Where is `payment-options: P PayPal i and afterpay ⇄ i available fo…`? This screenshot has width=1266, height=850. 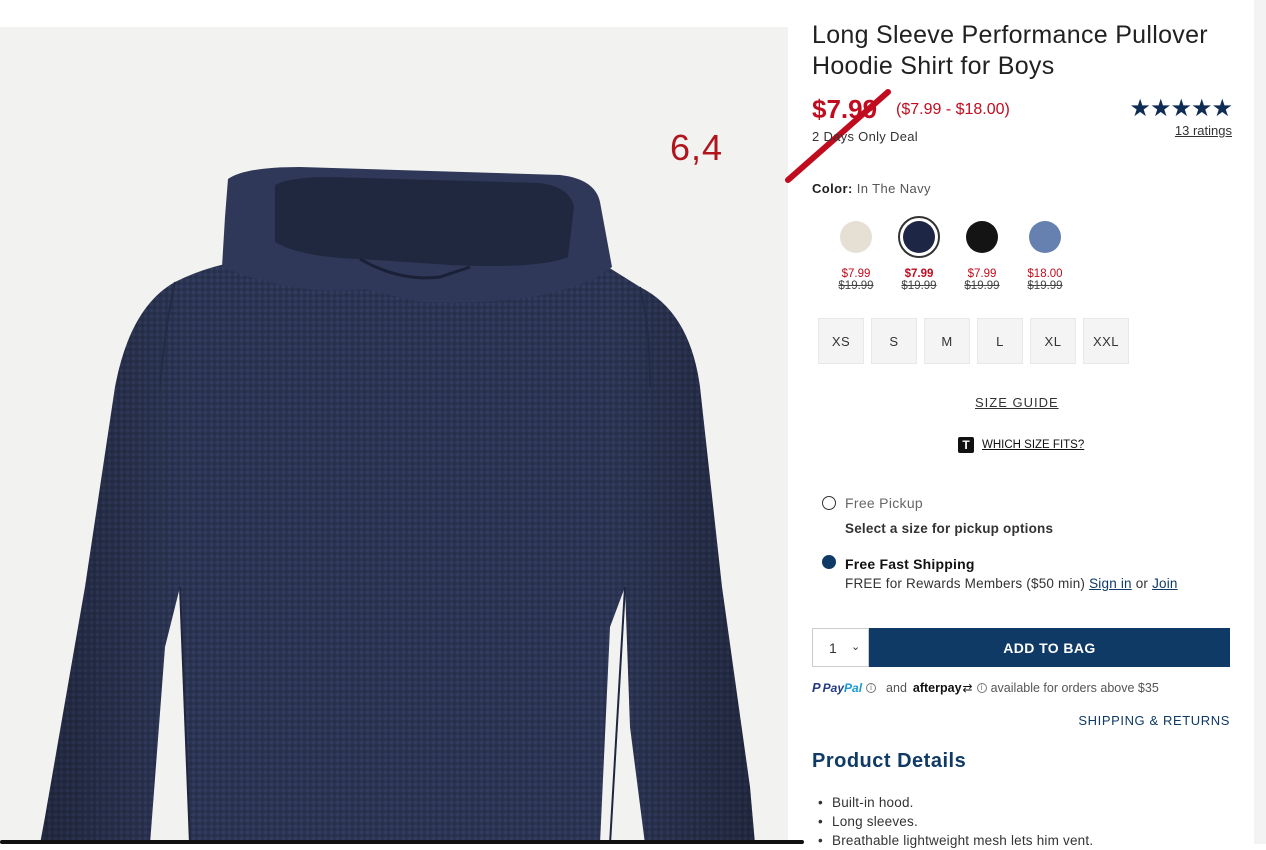 payment-options: P PayPal i and afterpay ⇄ i available fo… is located at coordinates (985, 687).